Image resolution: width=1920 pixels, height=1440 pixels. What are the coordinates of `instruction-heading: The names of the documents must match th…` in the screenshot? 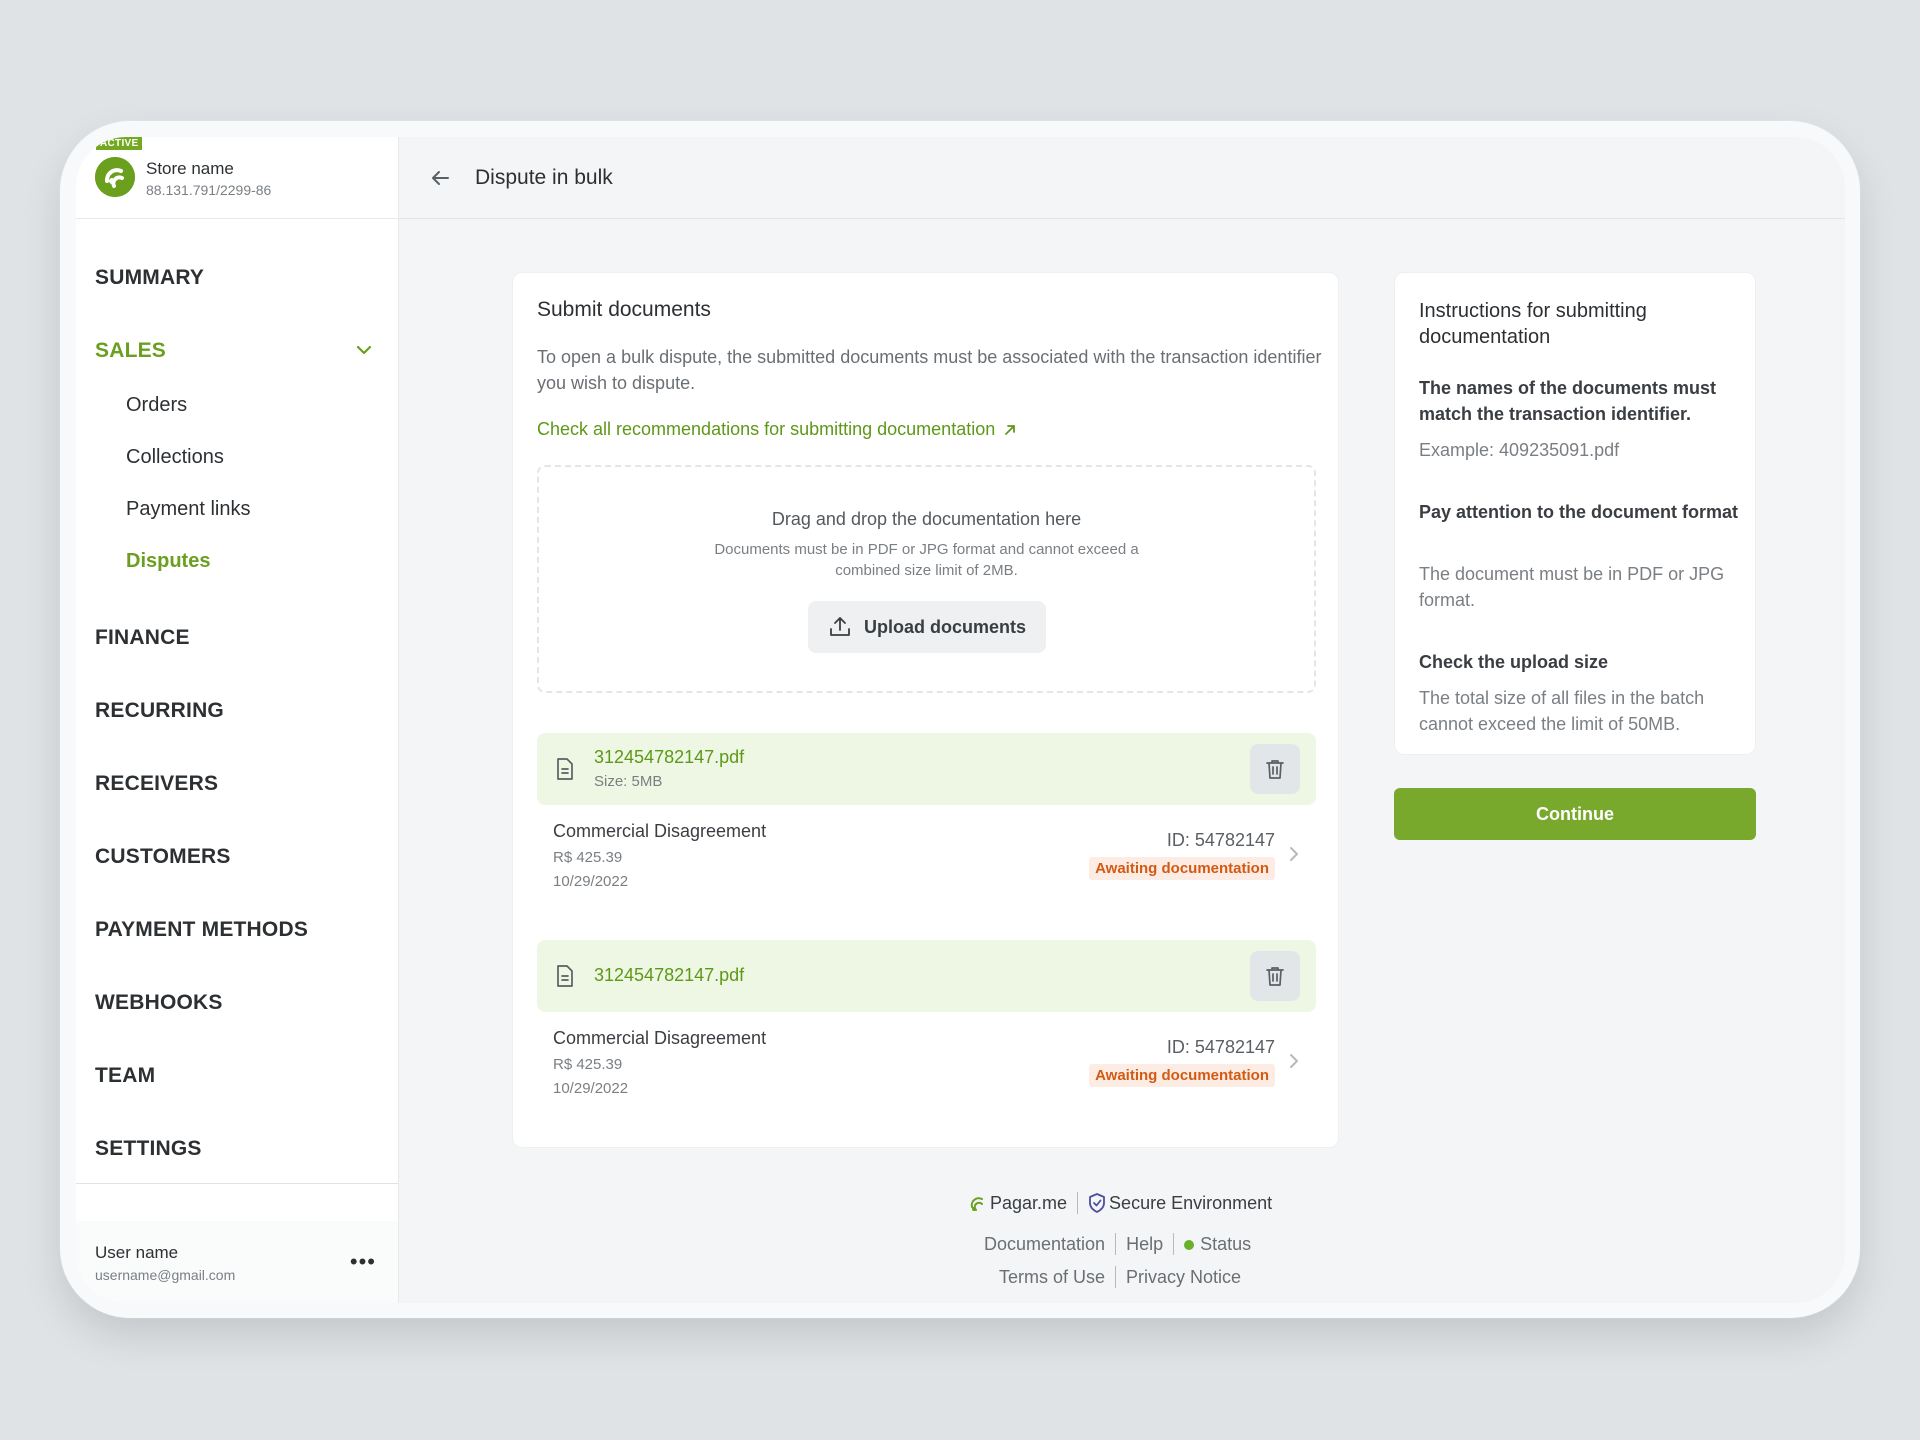 It's located at (1568, 401).